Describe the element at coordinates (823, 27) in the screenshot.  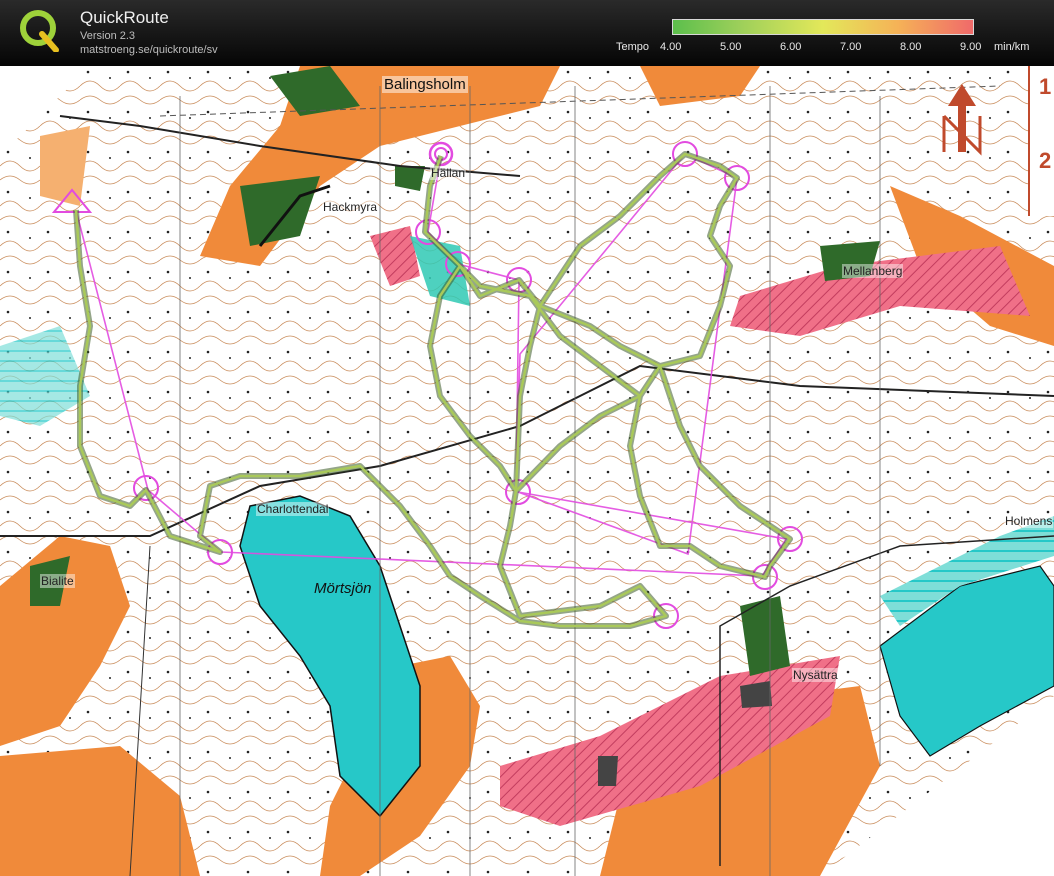
I see `tempo-color-scale` at that location.